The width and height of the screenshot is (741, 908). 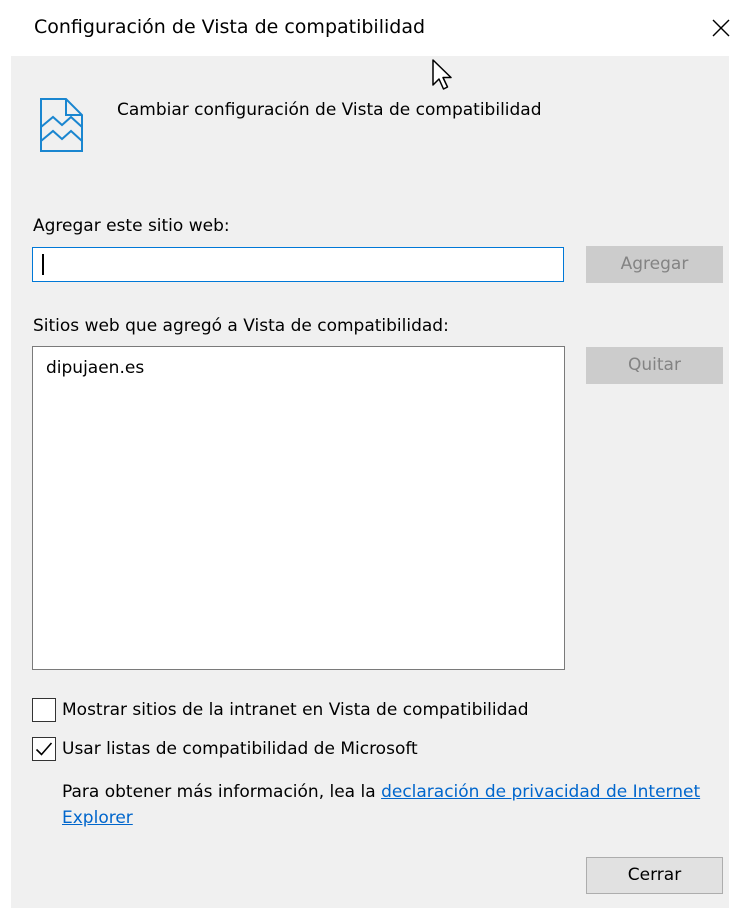 What do you see at coordinates (43, 264) in the screenshot?
I see `text-caret` at bounding box center [43, 264].